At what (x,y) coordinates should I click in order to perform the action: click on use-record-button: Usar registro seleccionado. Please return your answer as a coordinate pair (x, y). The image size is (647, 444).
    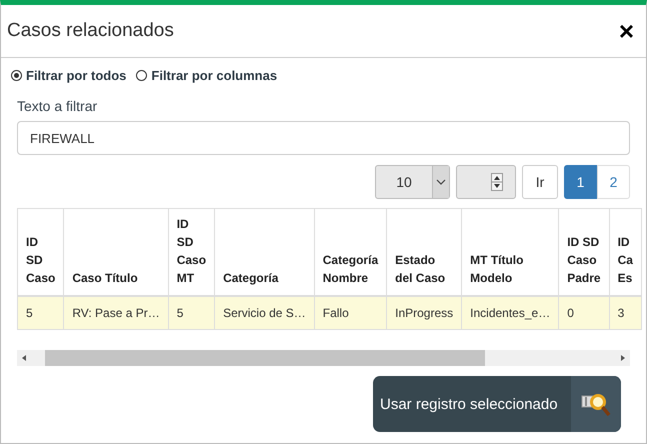
    Looking at the image, I should click on (497, 404).